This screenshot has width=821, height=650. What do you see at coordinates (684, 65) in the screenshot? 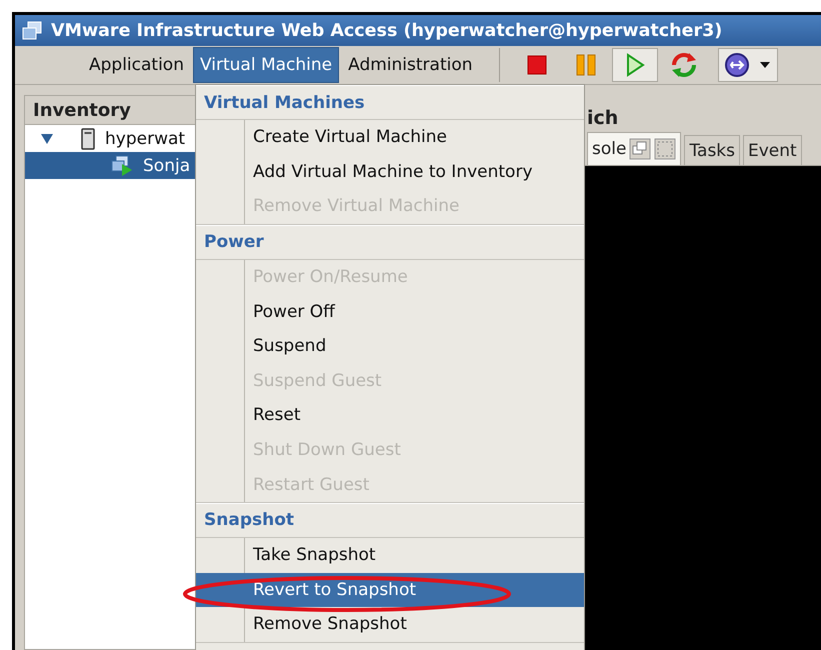
I see `refresh-icon` at bounding box center [684, 65].